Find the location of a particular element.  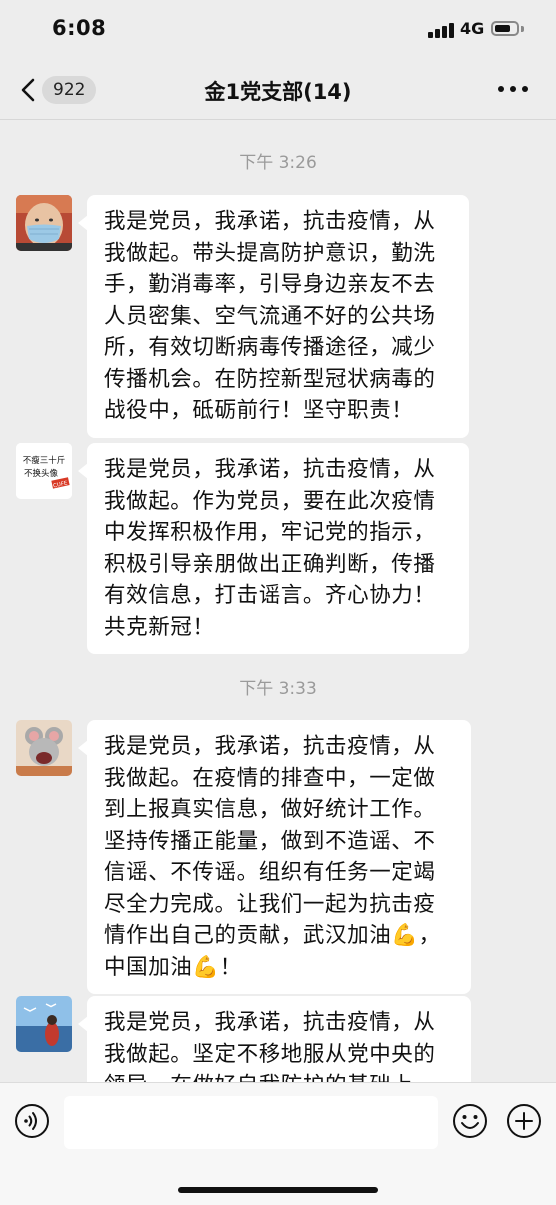

nav-bar: 922 金1党支部(14) is located at coordinates (278, 90).